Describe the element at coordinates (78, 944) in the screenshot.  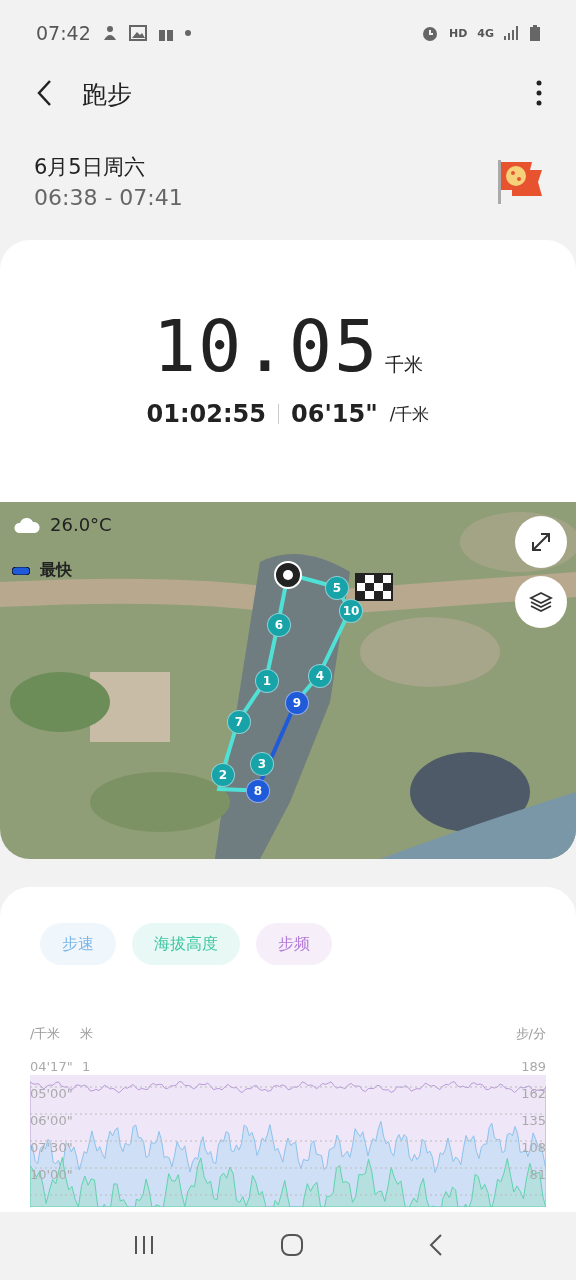
I see `metric-tab: 步速` at that location.